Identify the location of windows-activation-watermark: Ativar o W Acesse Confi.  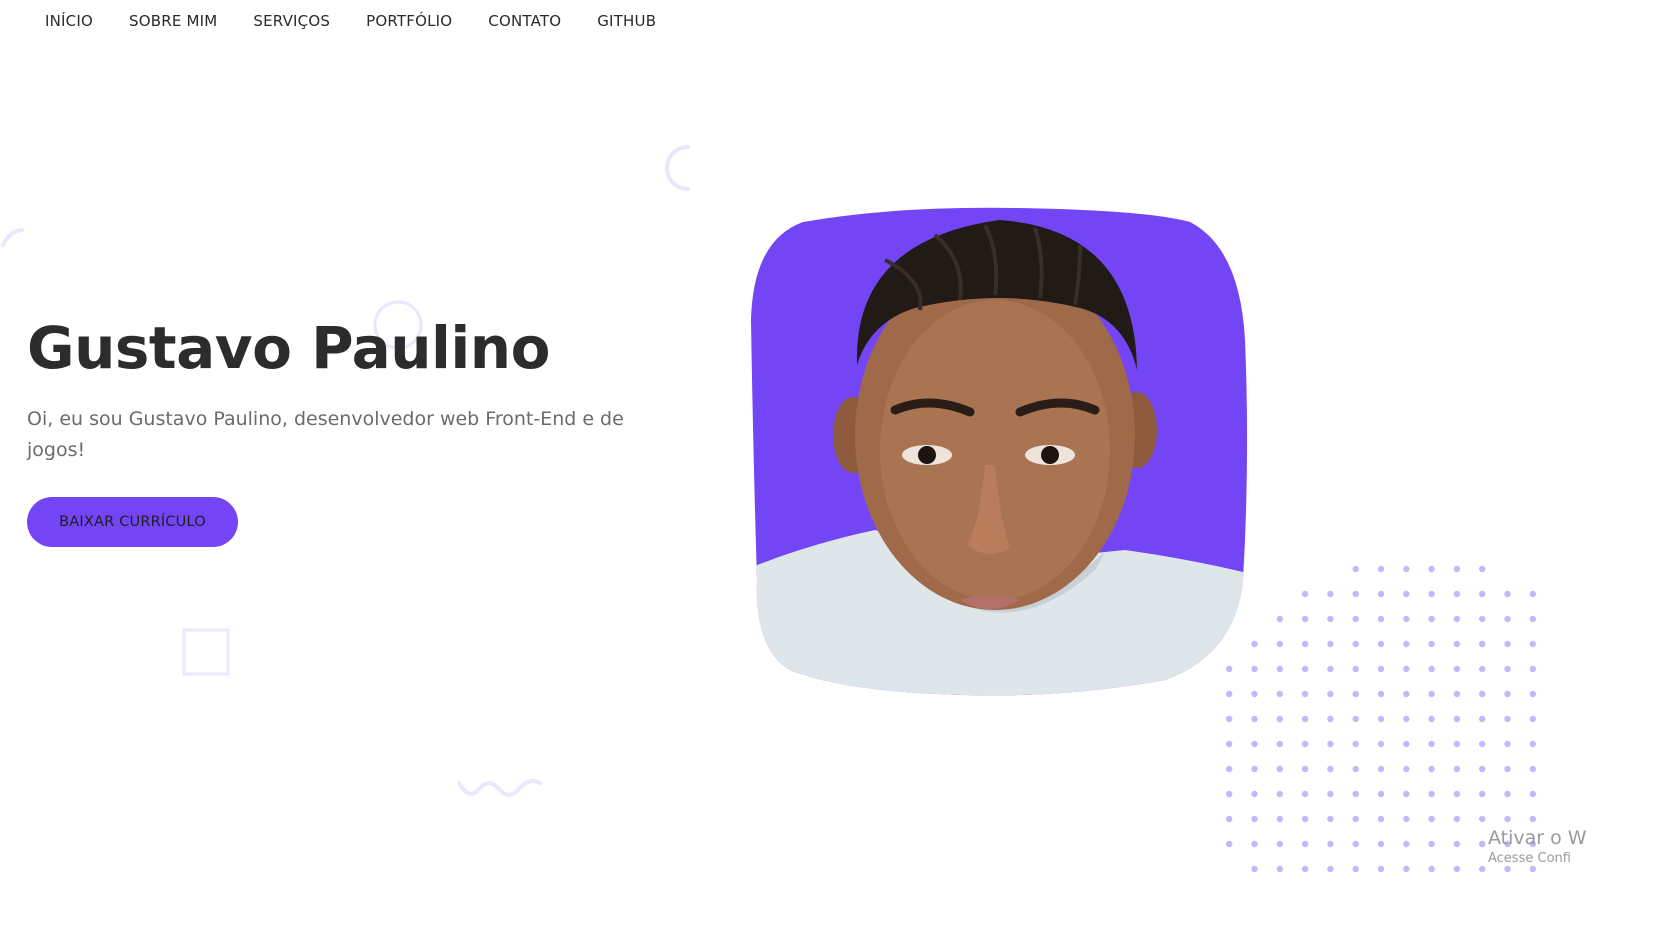
(1537, 847).